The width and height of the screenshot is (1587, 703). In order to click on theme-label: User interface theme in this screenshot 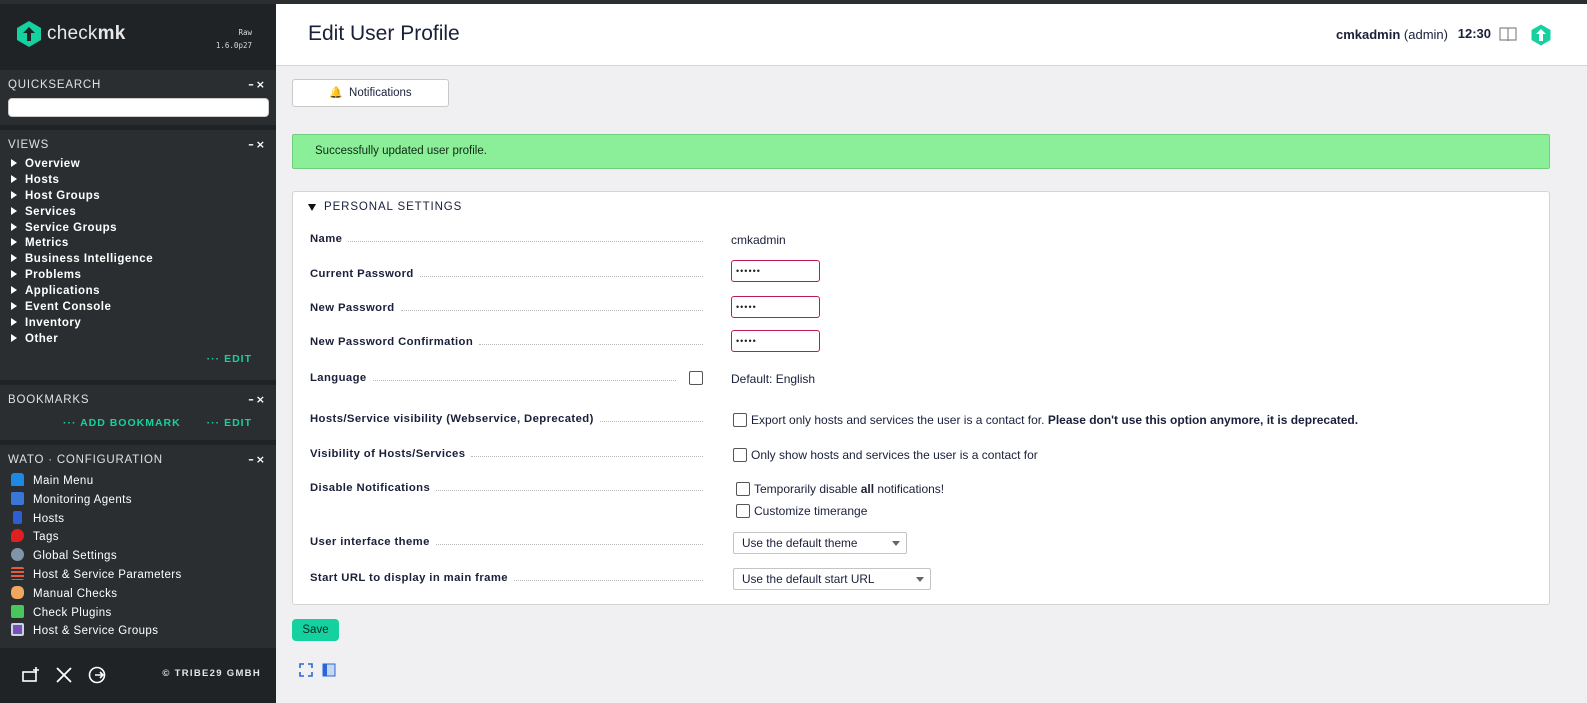, I will do `click(506, 542)`.